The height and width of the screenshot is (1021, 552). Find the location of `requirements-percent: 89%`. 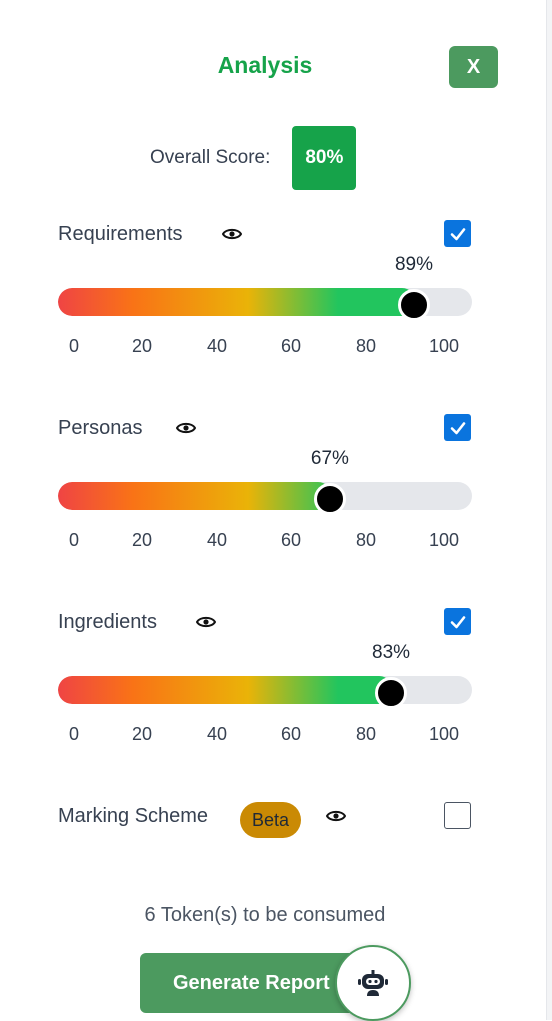

requirements-percent: 89% is located at coordinates (413, 264).